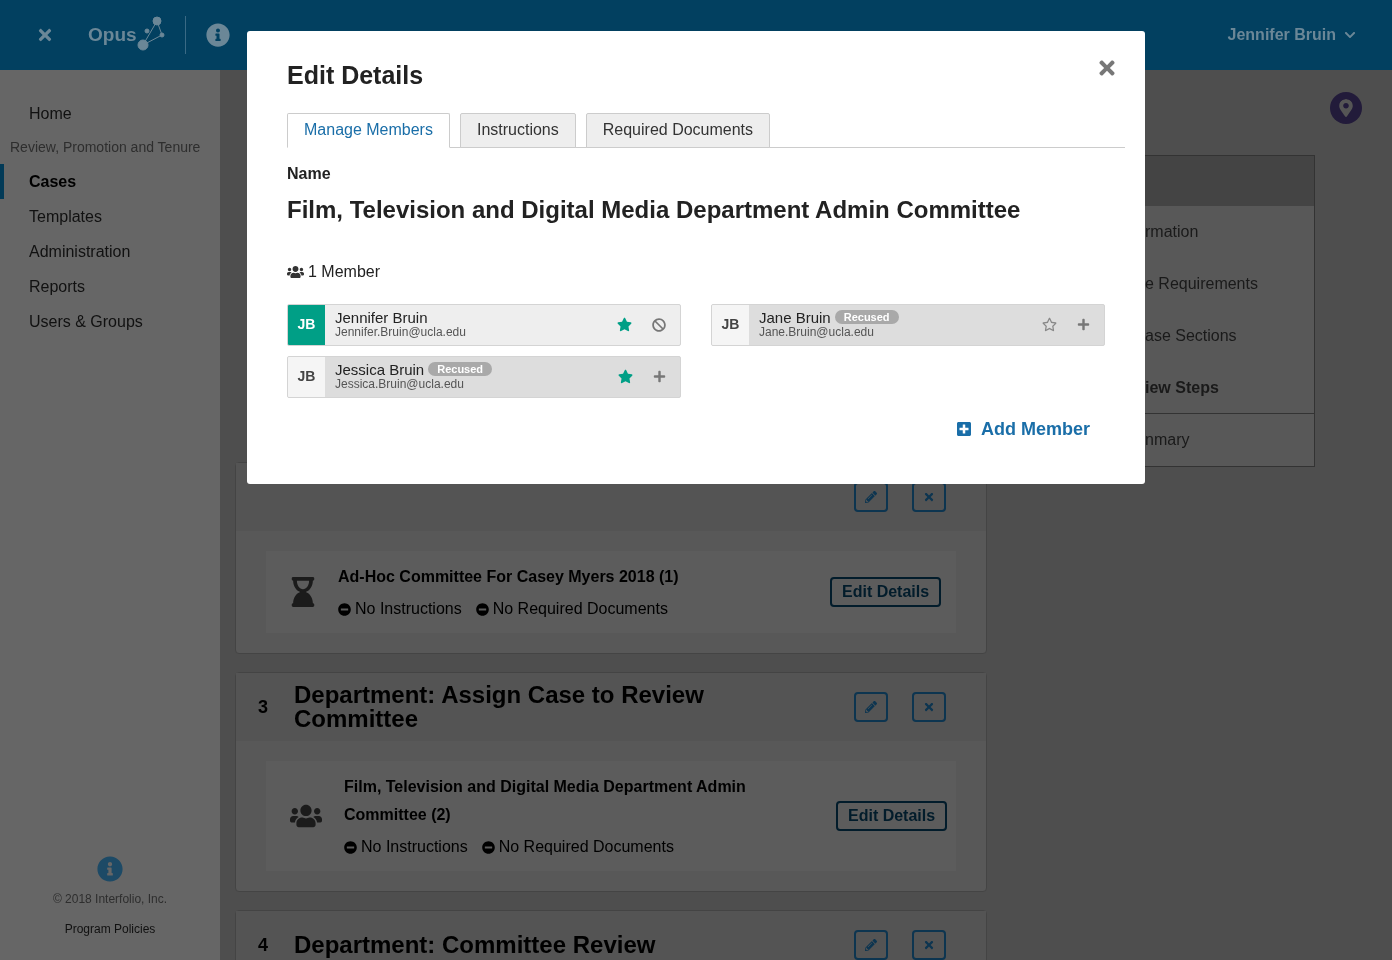  I want to click on sidebar-item: Users & Groups, so click(110, 321).